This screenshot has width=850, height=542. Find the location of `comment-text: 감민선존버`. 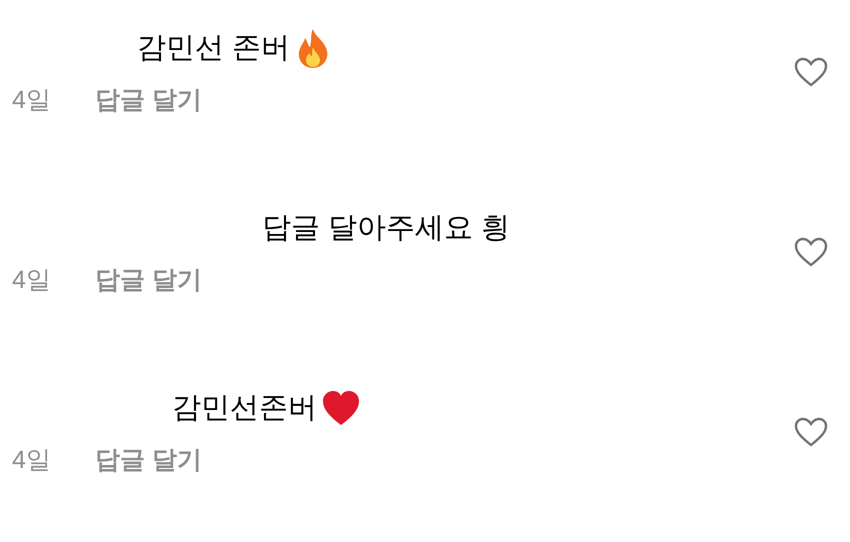

comment-text: 감민선존버 is located at coordinates (244, 408).